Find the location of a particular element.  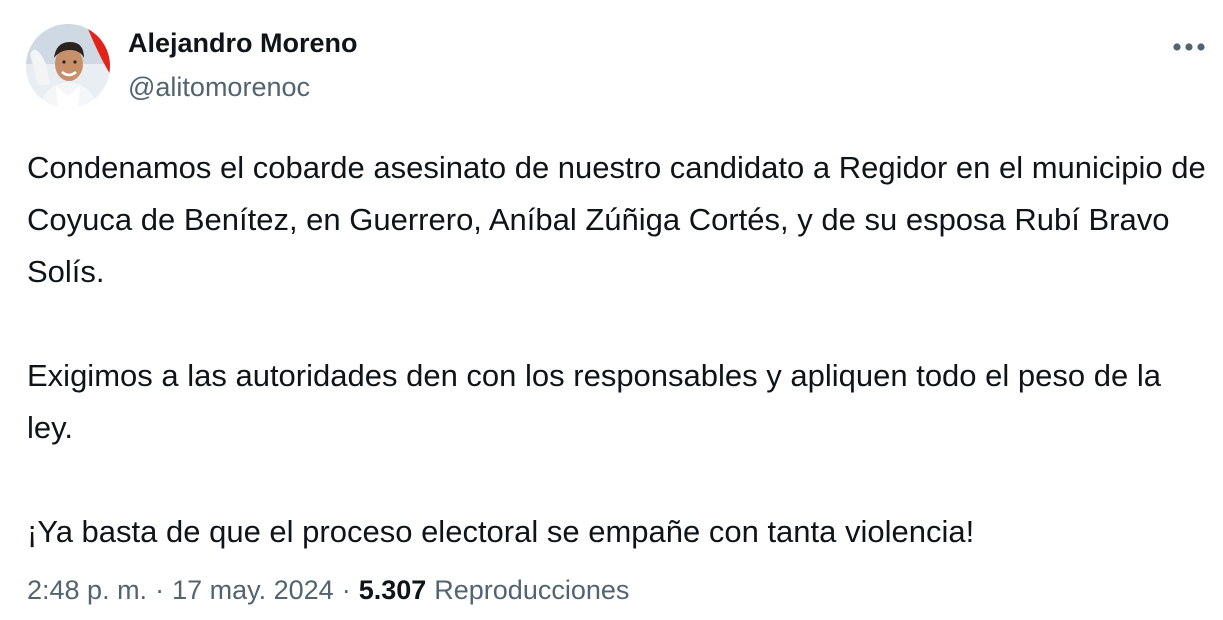

tweet-timestamp-time: 2:48 p. m. is located at coordinates (87, 590).